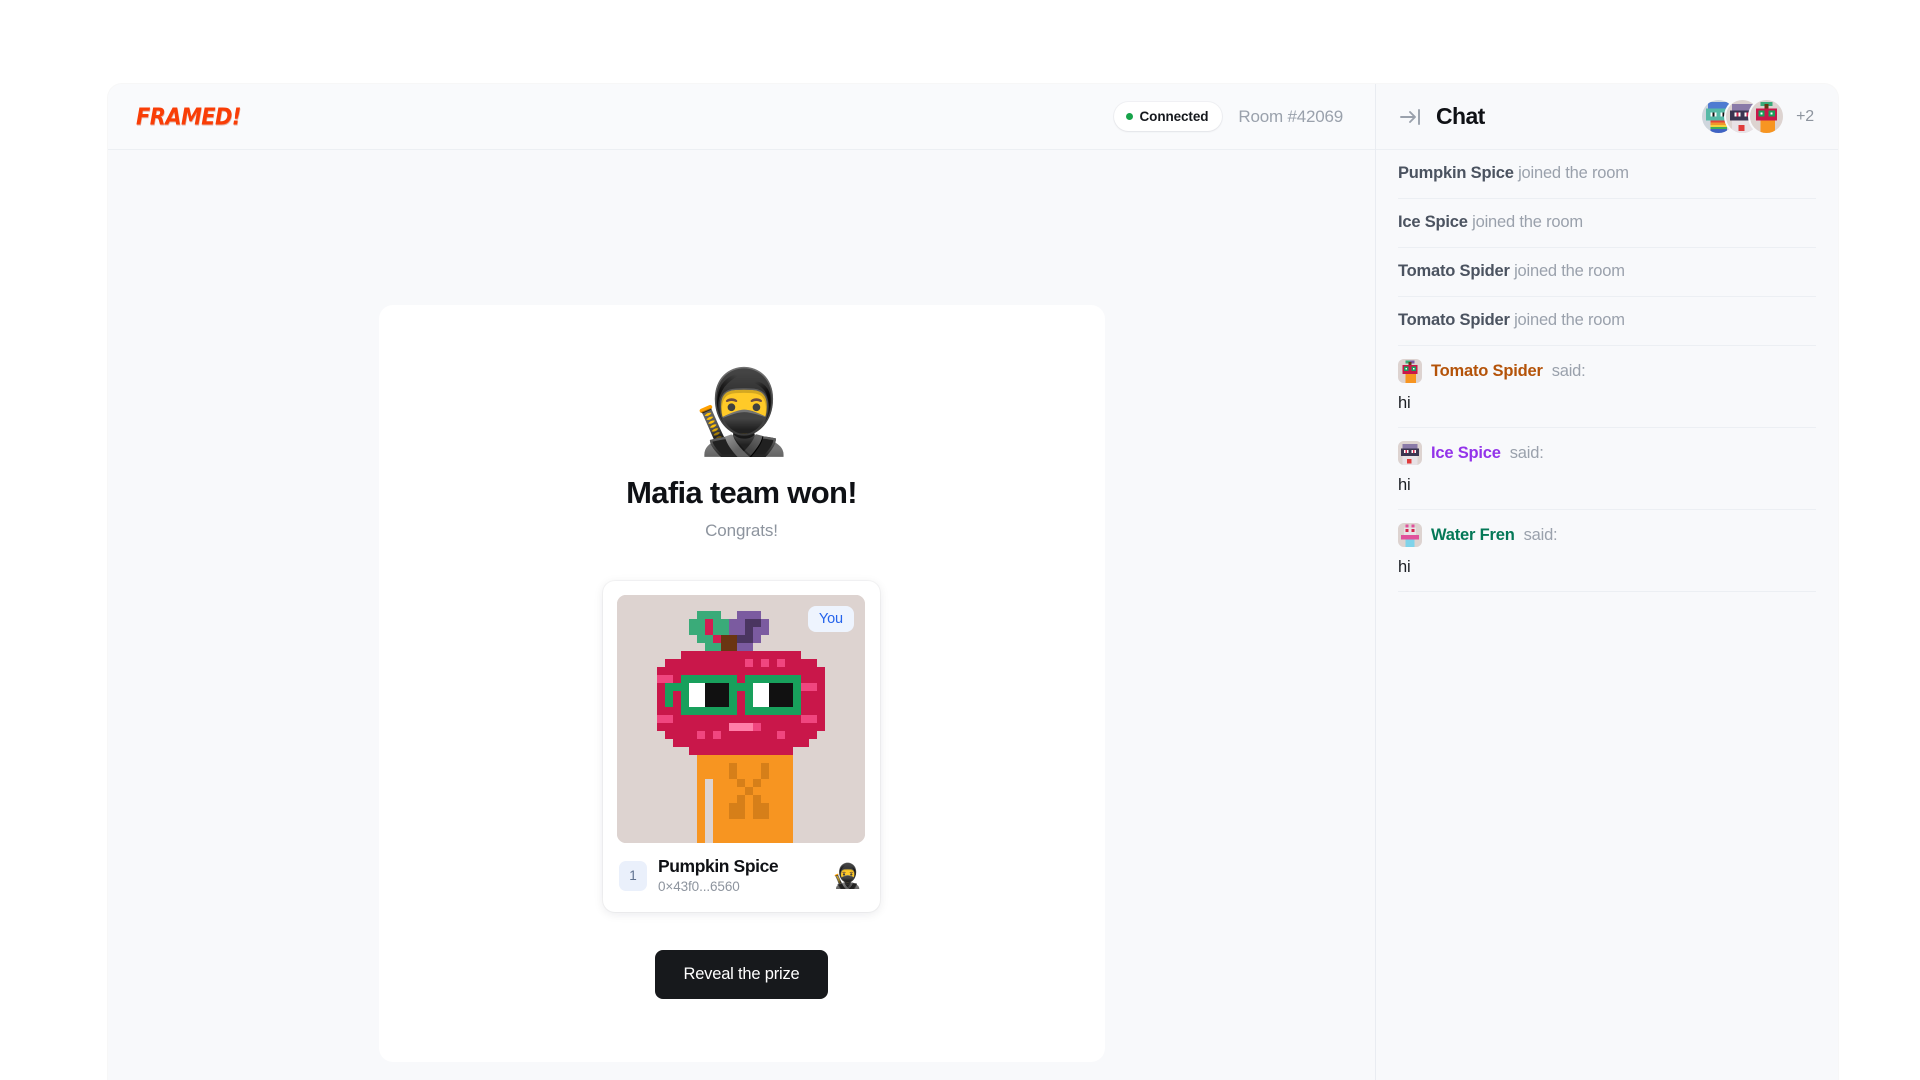 The width and height of the screenshot is (1920, 1080). I want to click on collapse-panel-icon, so click(1410, 117).